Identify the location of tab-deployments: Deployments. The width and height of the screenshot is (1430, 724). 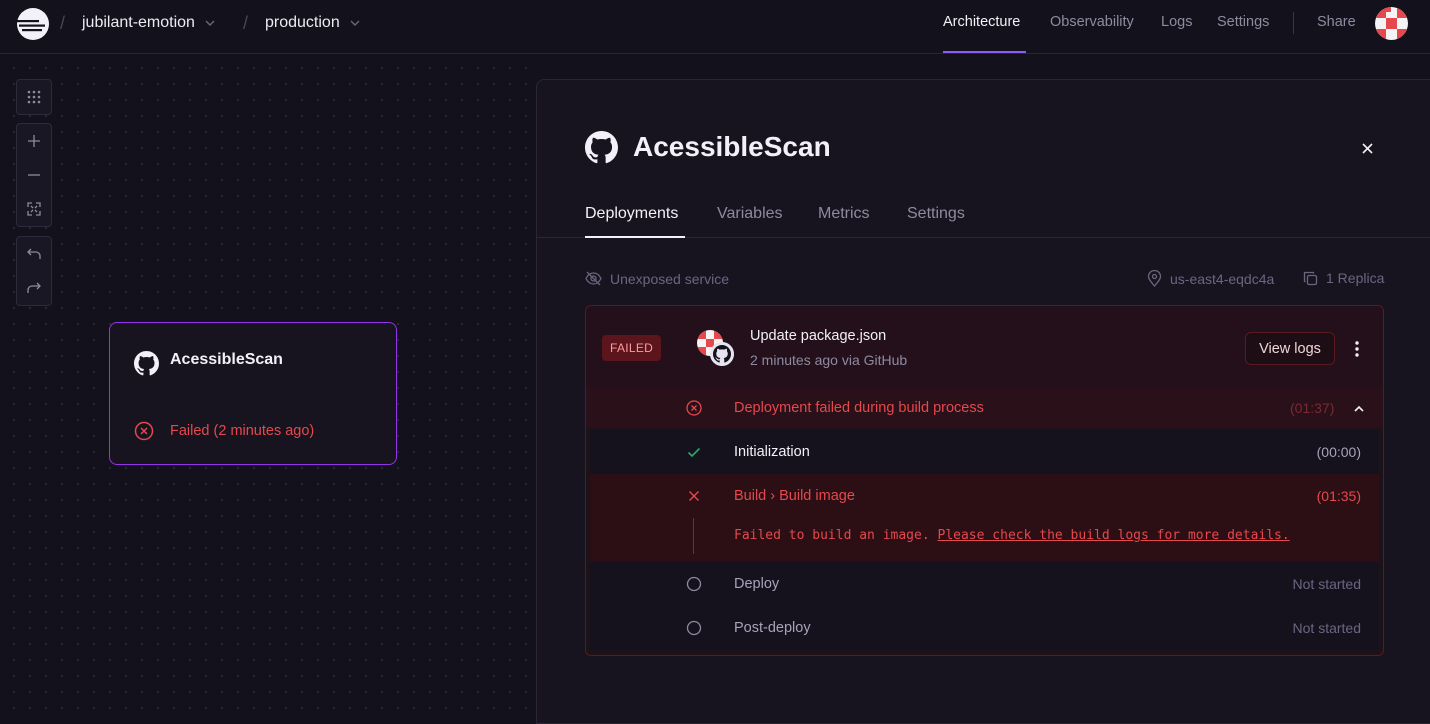
(631, 214).